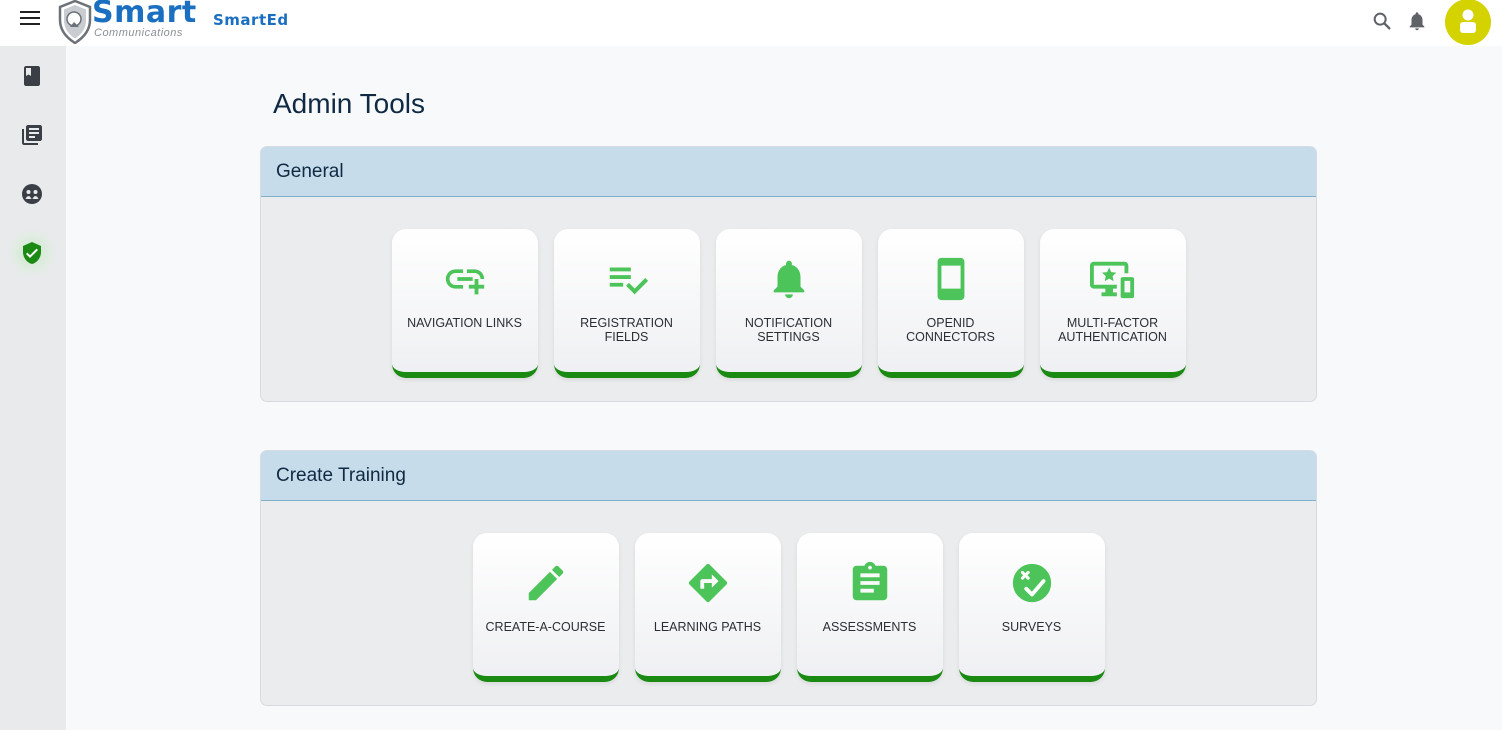 Image resolution: width=1502 pixels, height=730 pixels. Describe the element at coordinates (626, 330) in the screenshot. I see `tile-label: REGISTRATION FIELDS` at that location.